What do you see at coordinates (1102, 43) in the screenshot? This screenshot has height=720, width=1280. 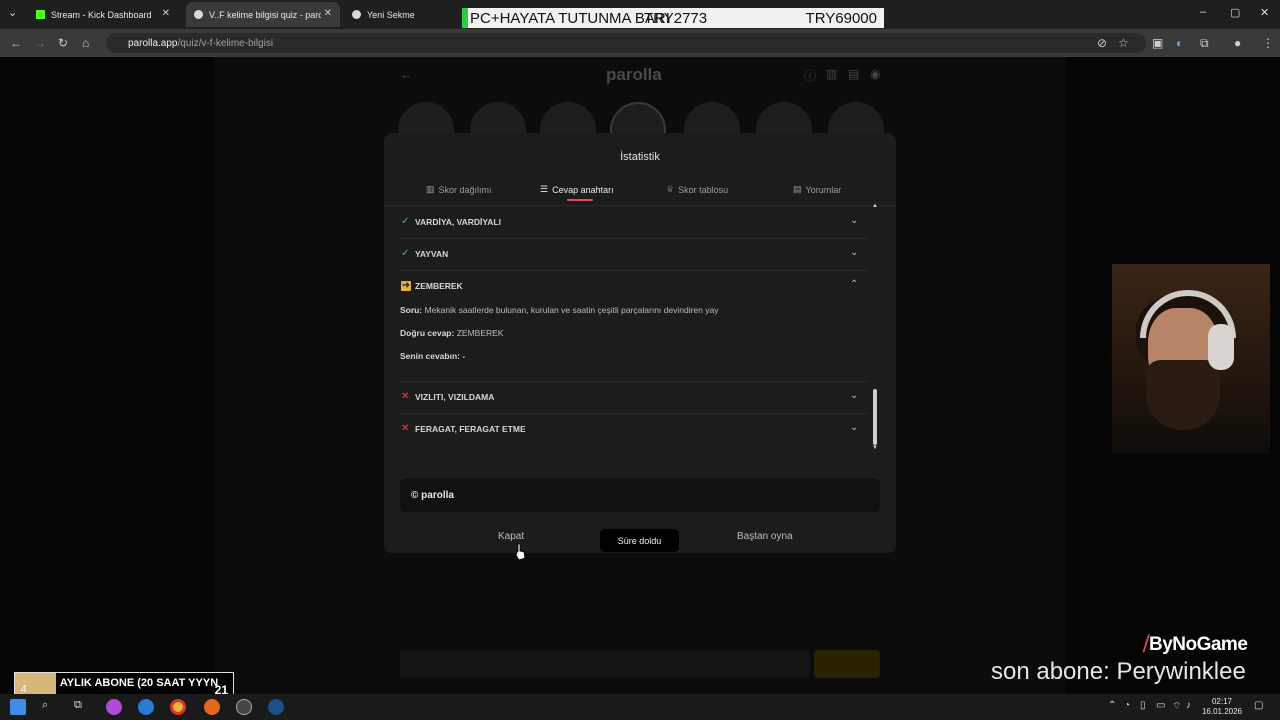 I see `mute-icon: ⊘` at bounding box center [1102, 43].